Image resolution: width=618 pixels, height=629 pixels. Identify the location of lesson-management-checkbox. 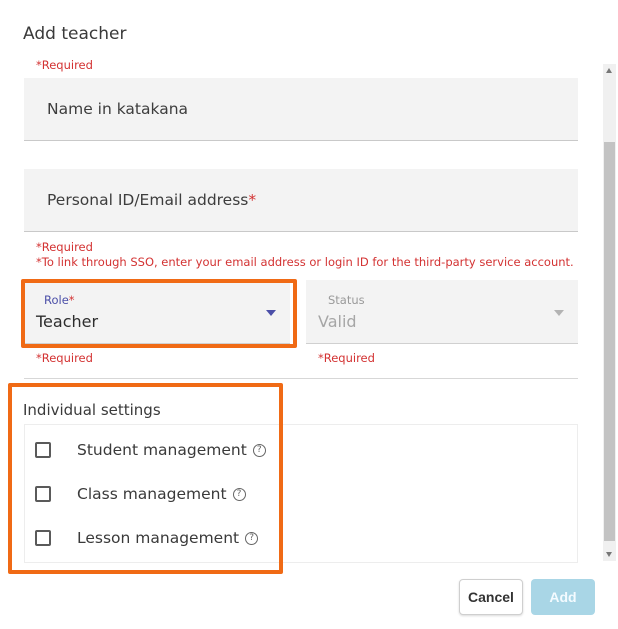
(43, 538).